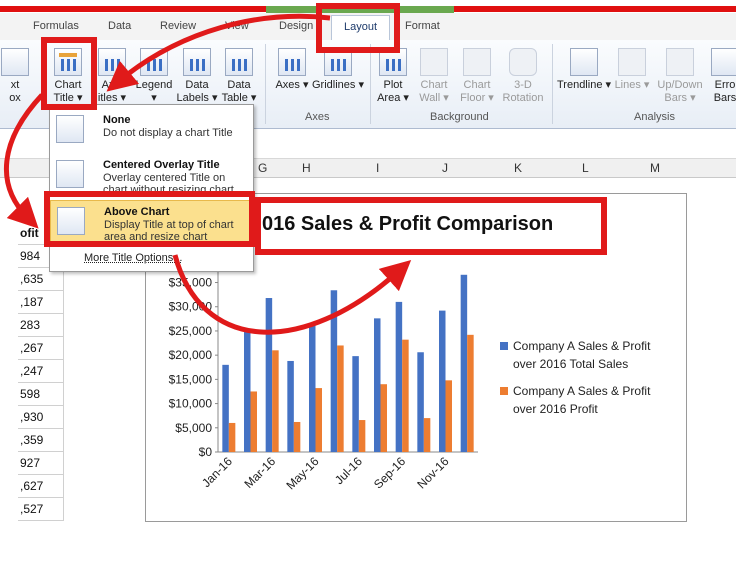 The height and width of the screenshot is (562, 736). I want to click on arrow-to-chart-title-button, so click(224, 49).